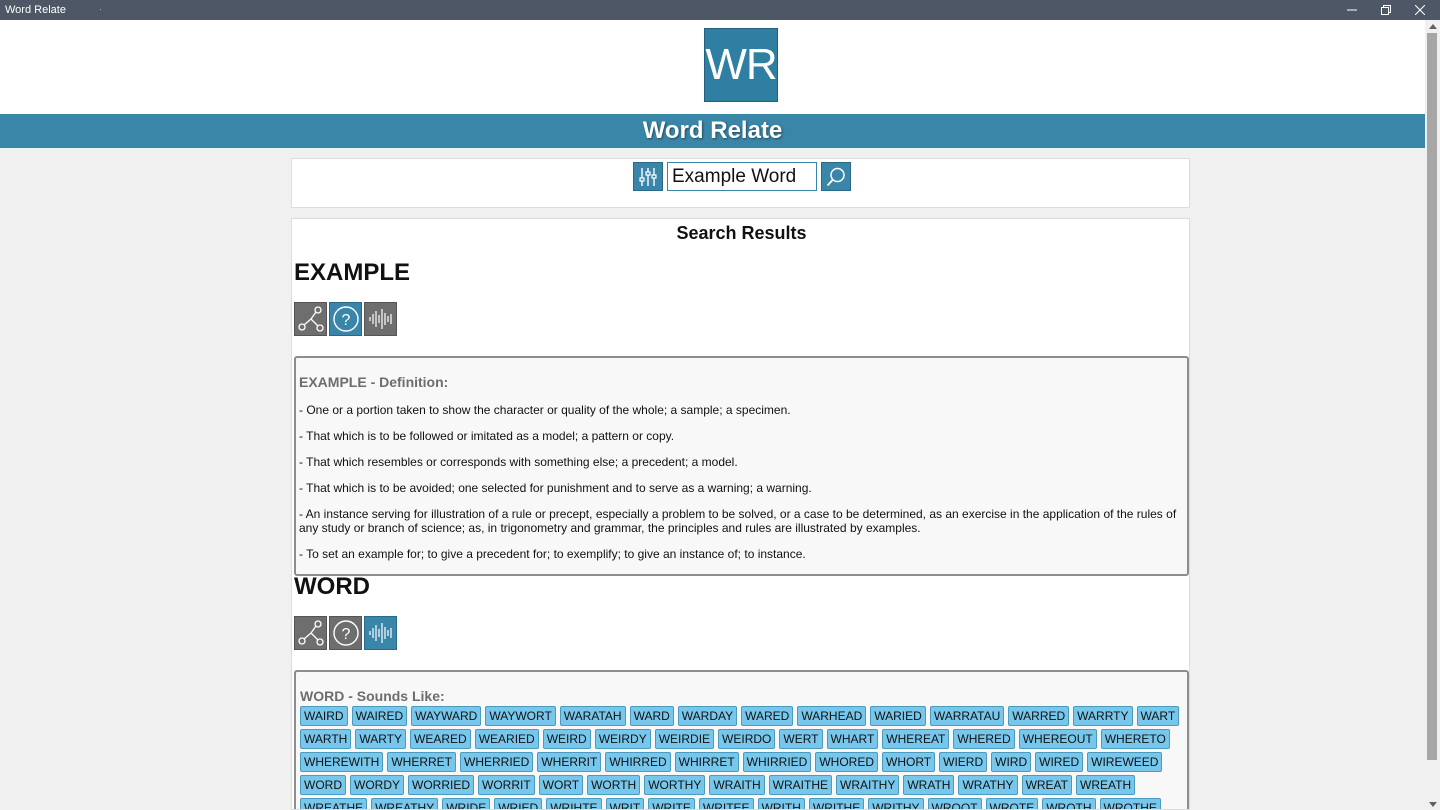 This screenshot has width=1440, height=810. Describe the element at coordinates (1057, 739) in the screenshot. I see `sounds-like-chip: WHEREOUT` at that location.